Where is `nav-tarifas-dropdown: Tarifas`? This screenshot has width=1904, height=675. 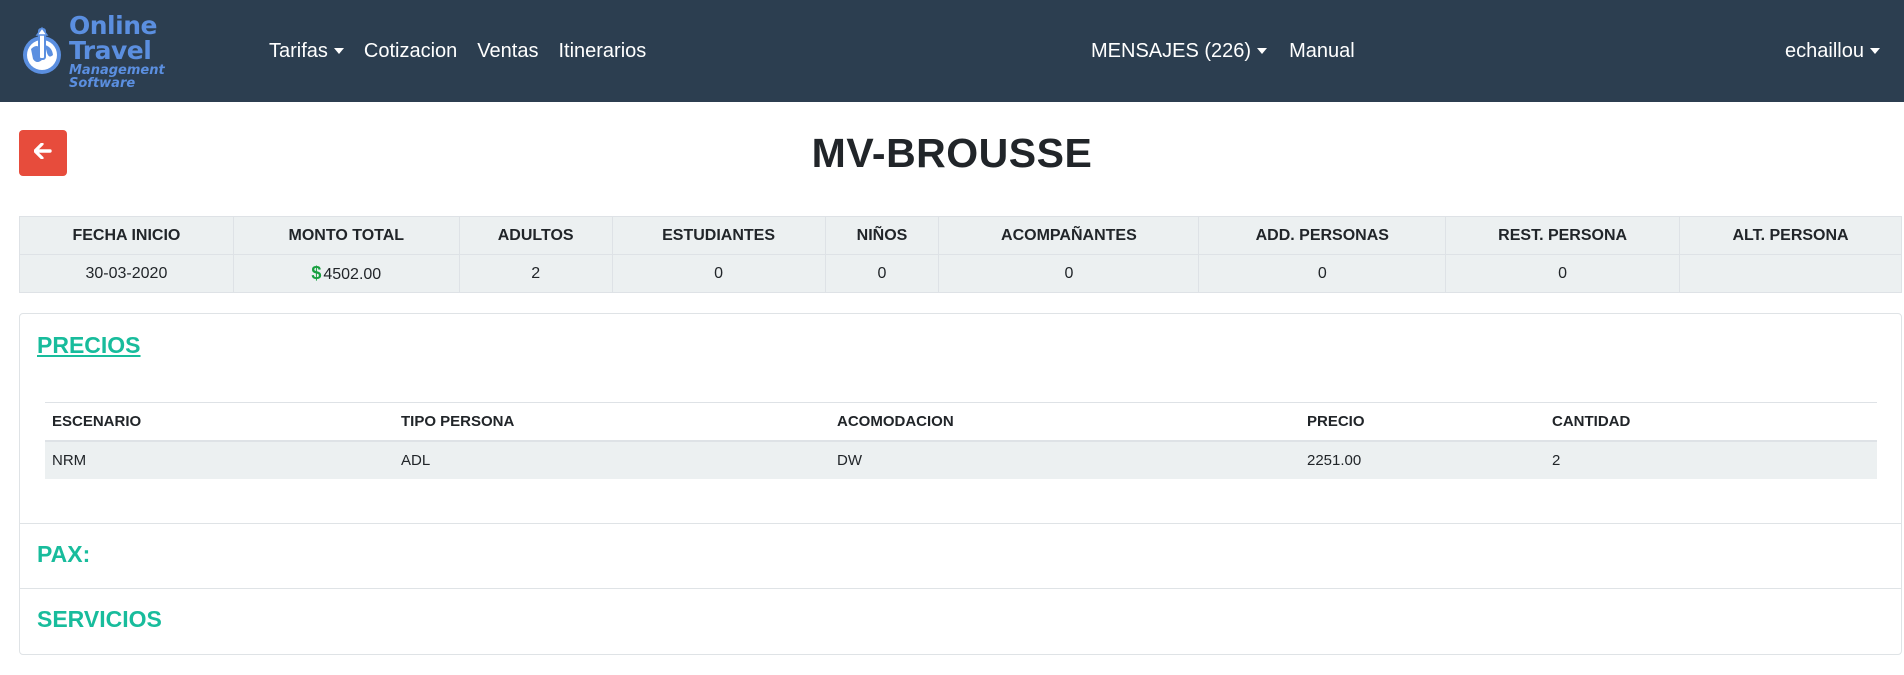
nav-tarifas-dropdown: Tarifas is located at coordinates (306, 51).